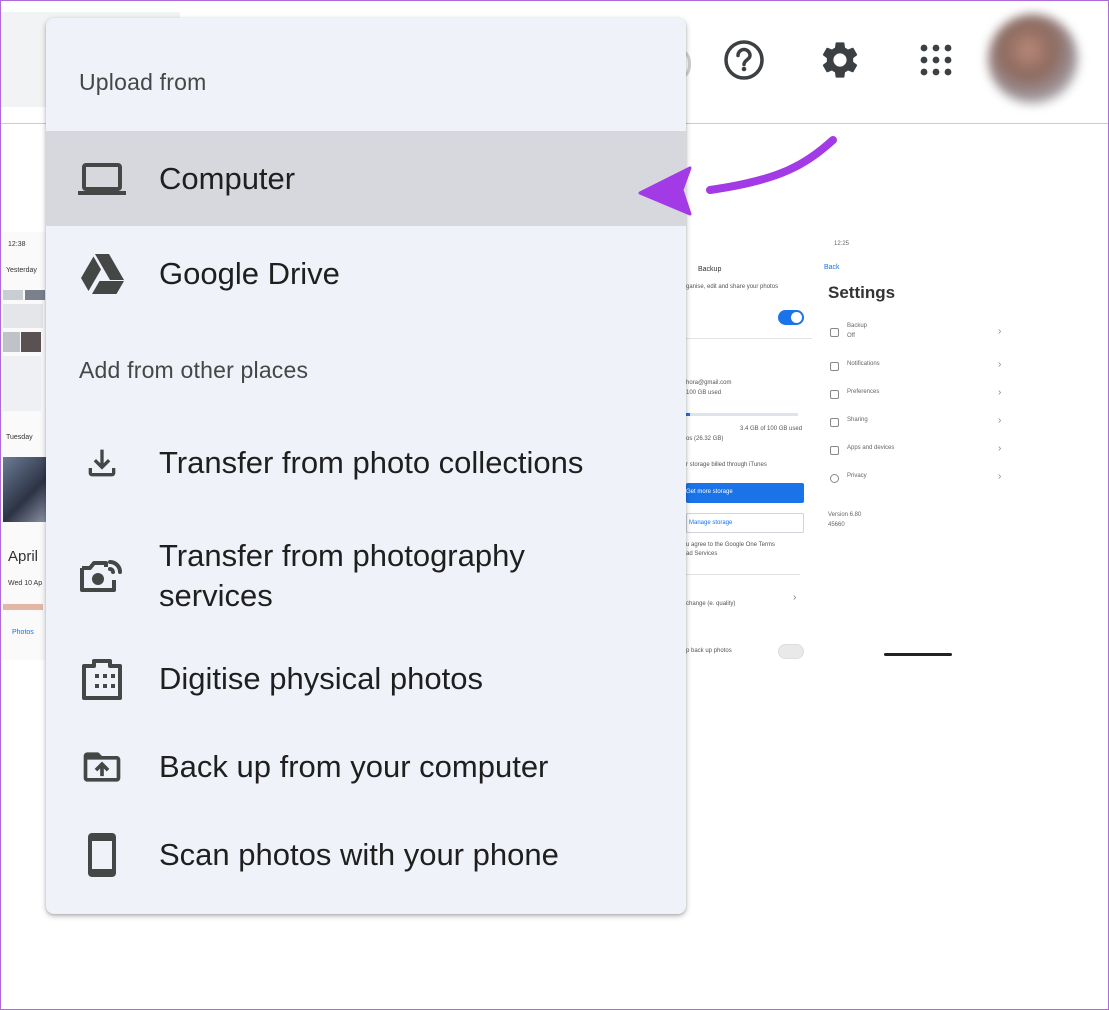  What do you see at coordinates (143, 82) in the screenshot?
I see `upload-from-heading: Upload from` at bounding box center [143, 82].